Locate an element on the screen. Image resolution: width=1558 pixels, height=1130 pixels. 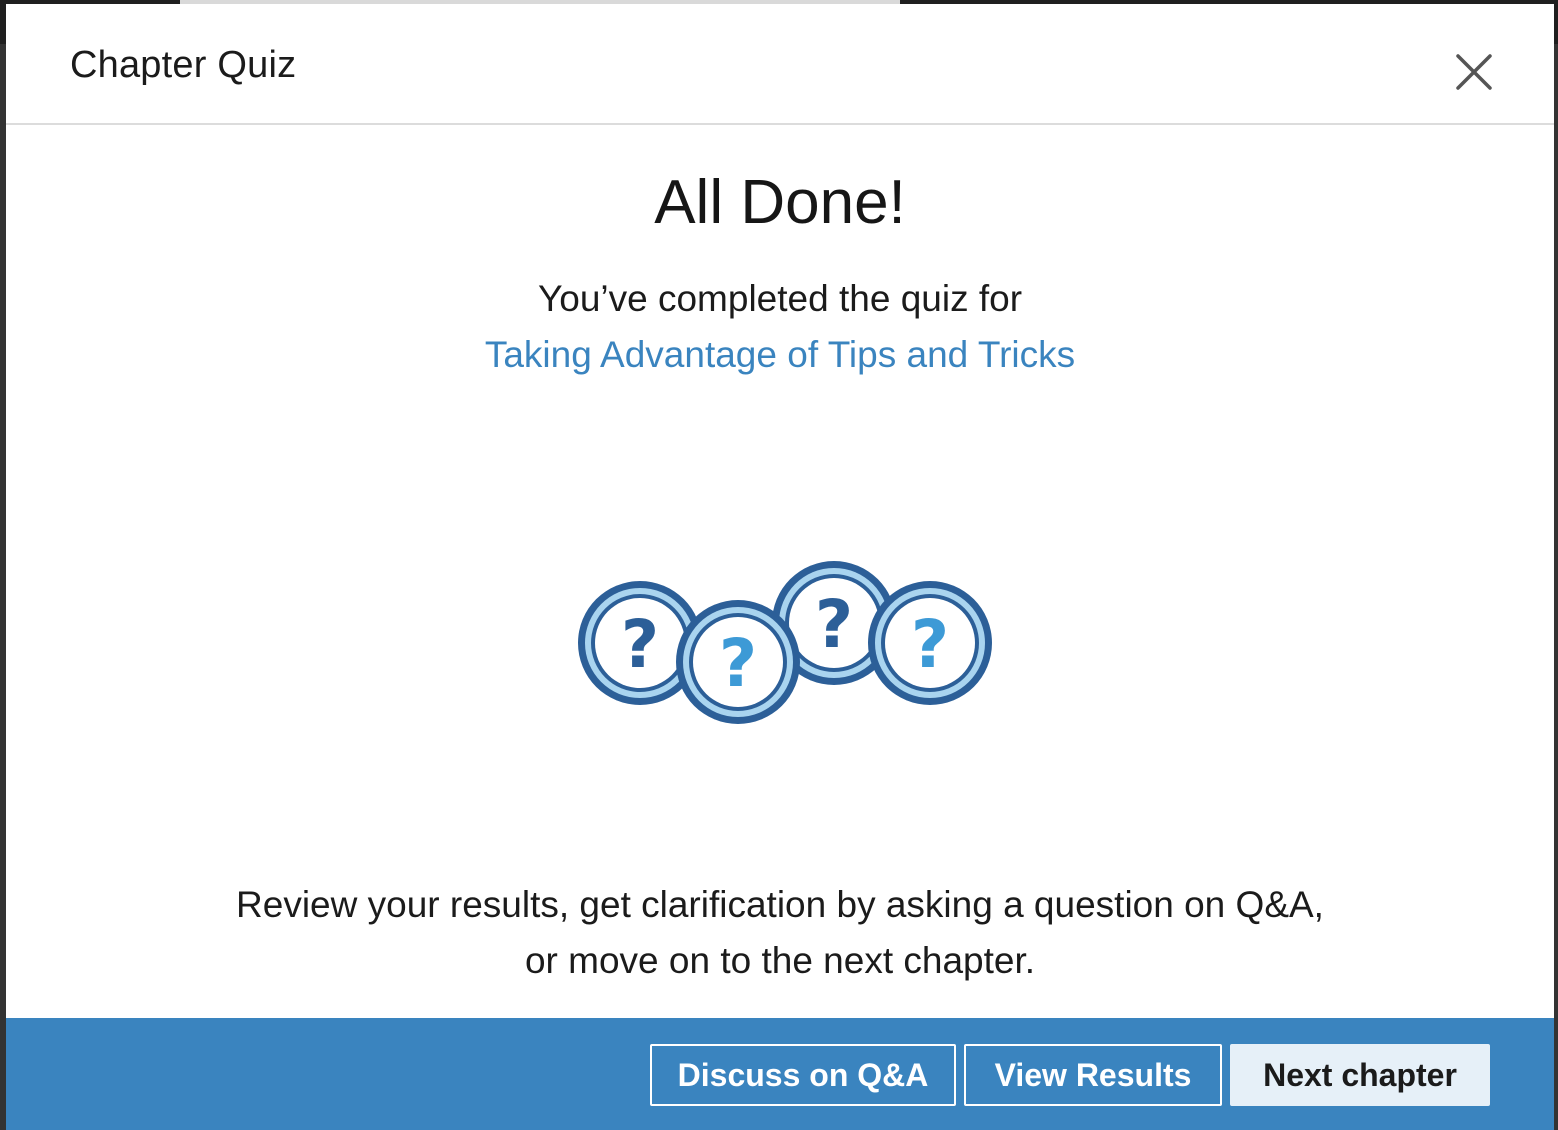
coin-4: ? is located at coordinates (930, 643).